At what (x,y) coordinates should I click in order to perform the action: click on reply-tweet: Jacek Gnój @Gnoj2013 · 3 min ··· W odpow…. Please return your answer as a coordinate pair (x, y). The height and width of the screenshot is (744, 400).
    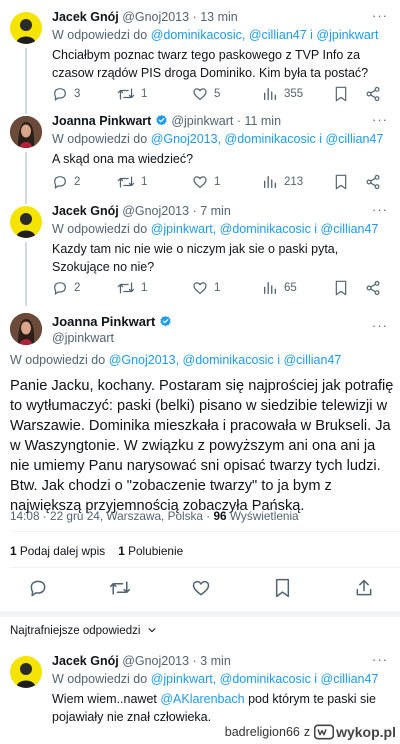
    Looking at the image, I should click on (200, 688).